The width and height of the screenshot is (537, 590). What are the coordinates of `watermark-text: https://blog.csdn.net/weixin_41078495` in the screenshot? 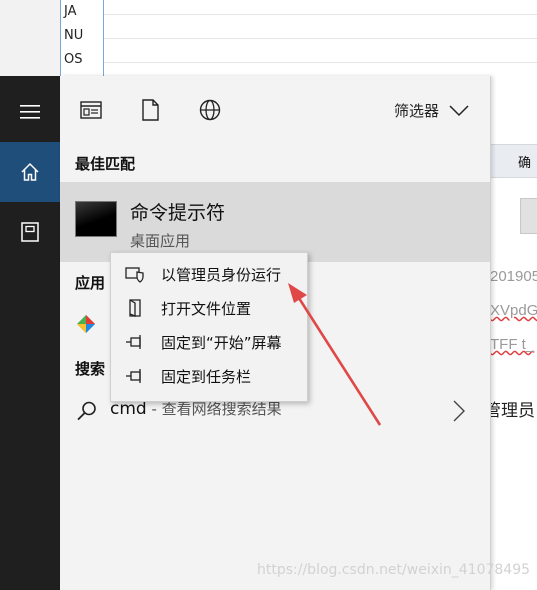 It's located at (394, 570).